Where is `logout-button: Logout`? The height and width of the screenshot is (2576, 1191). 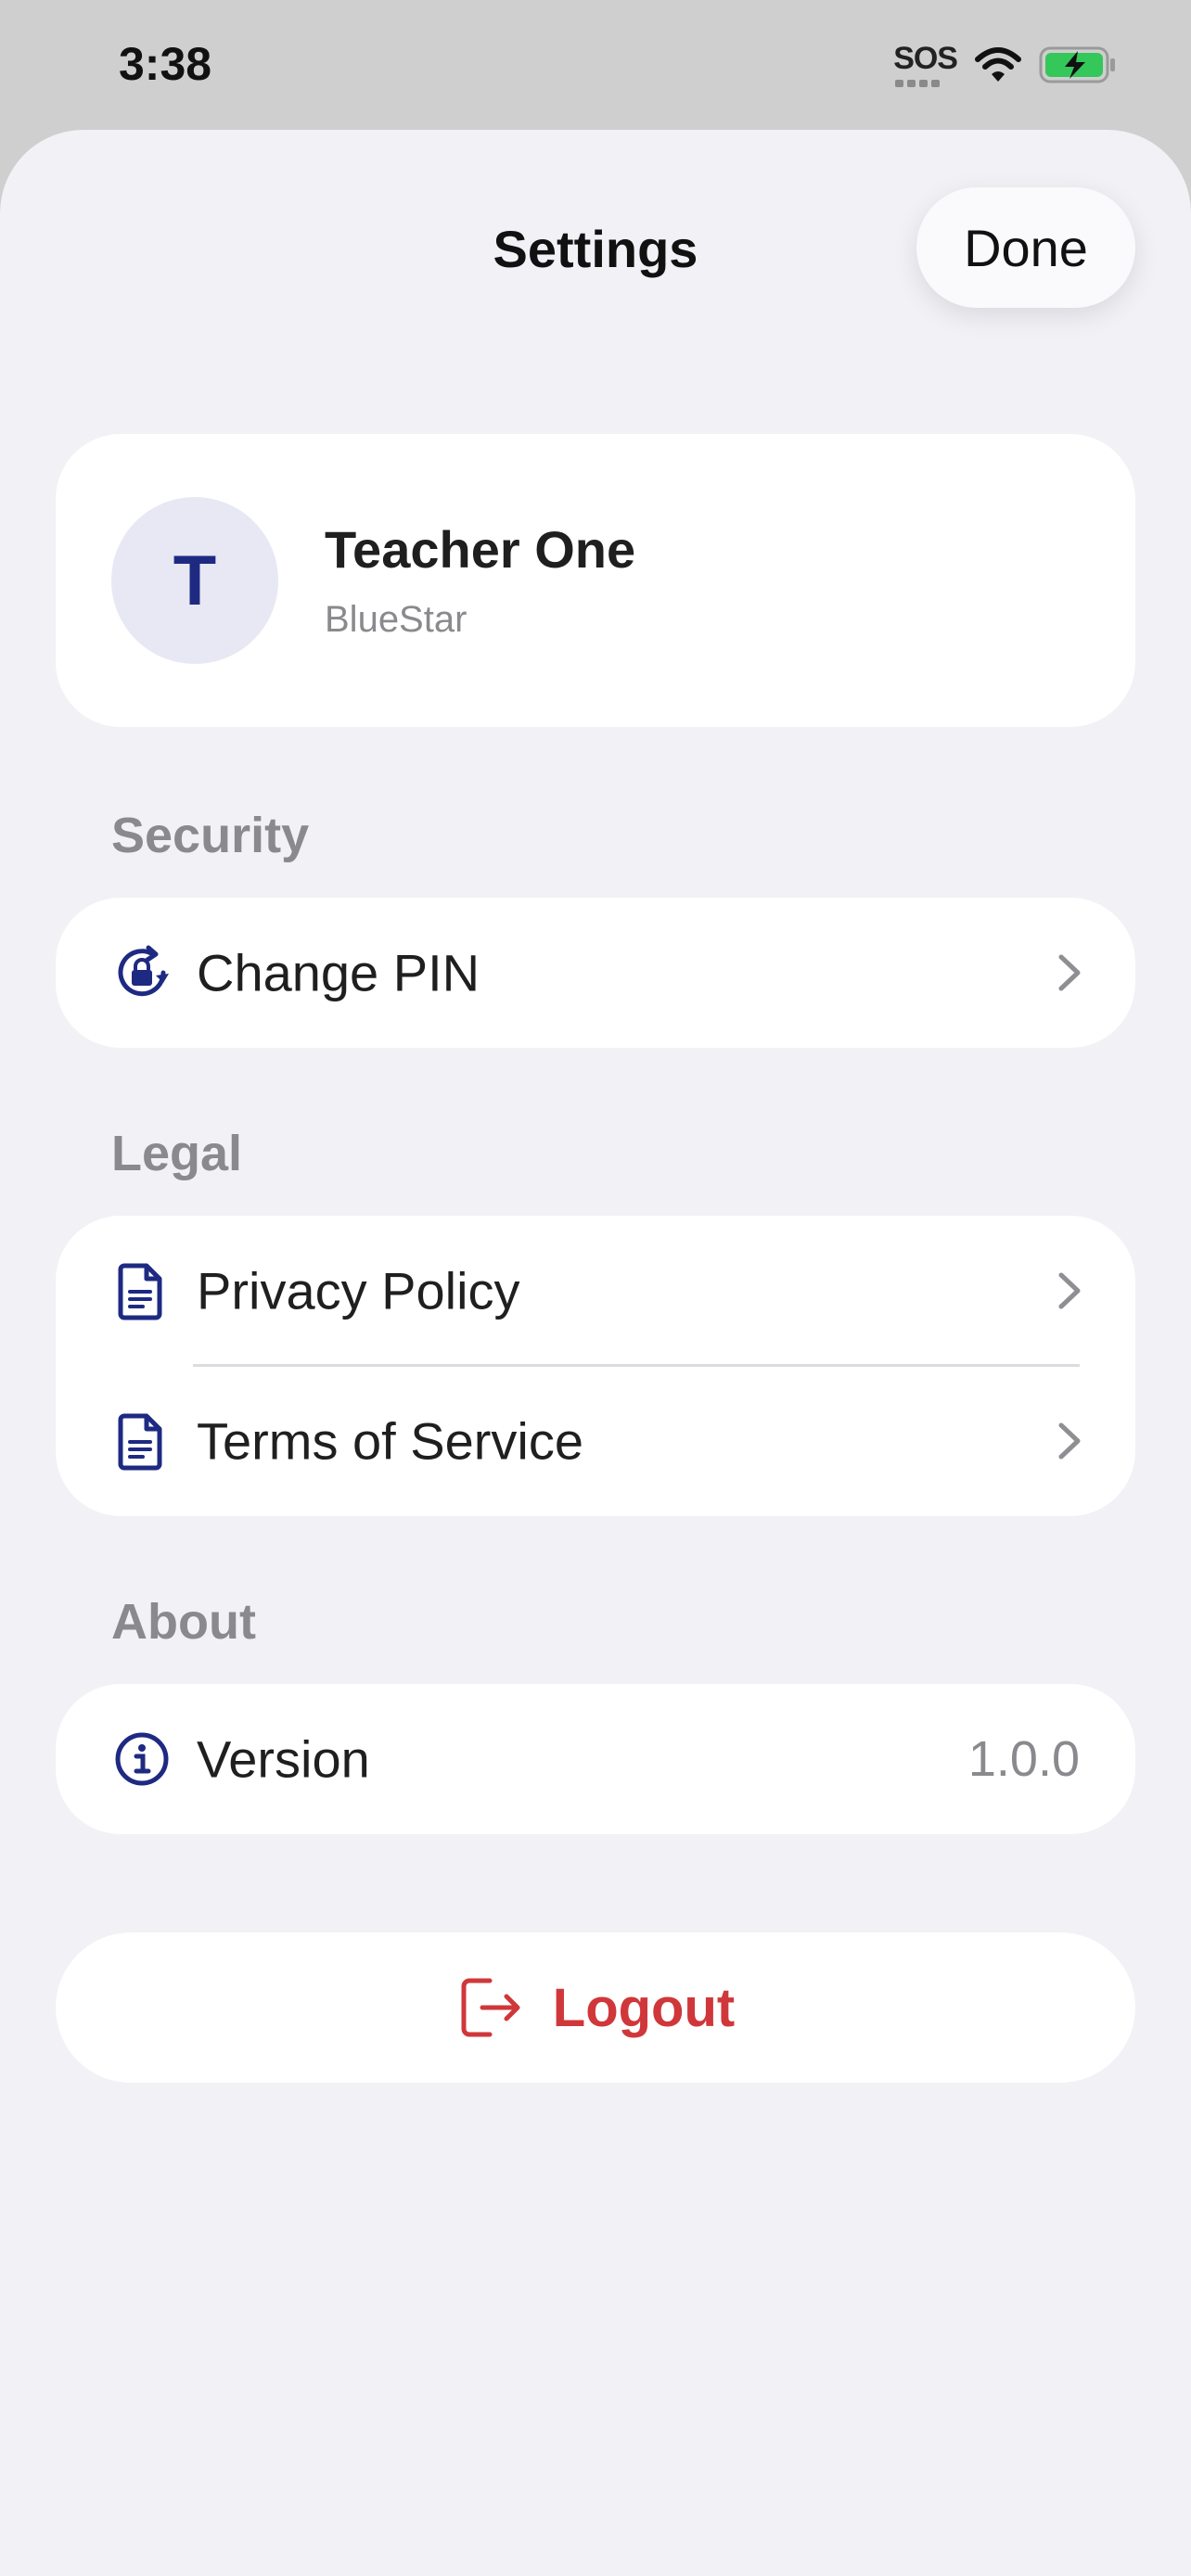
logout-button: Logout is located at coordinates (595, 2007).